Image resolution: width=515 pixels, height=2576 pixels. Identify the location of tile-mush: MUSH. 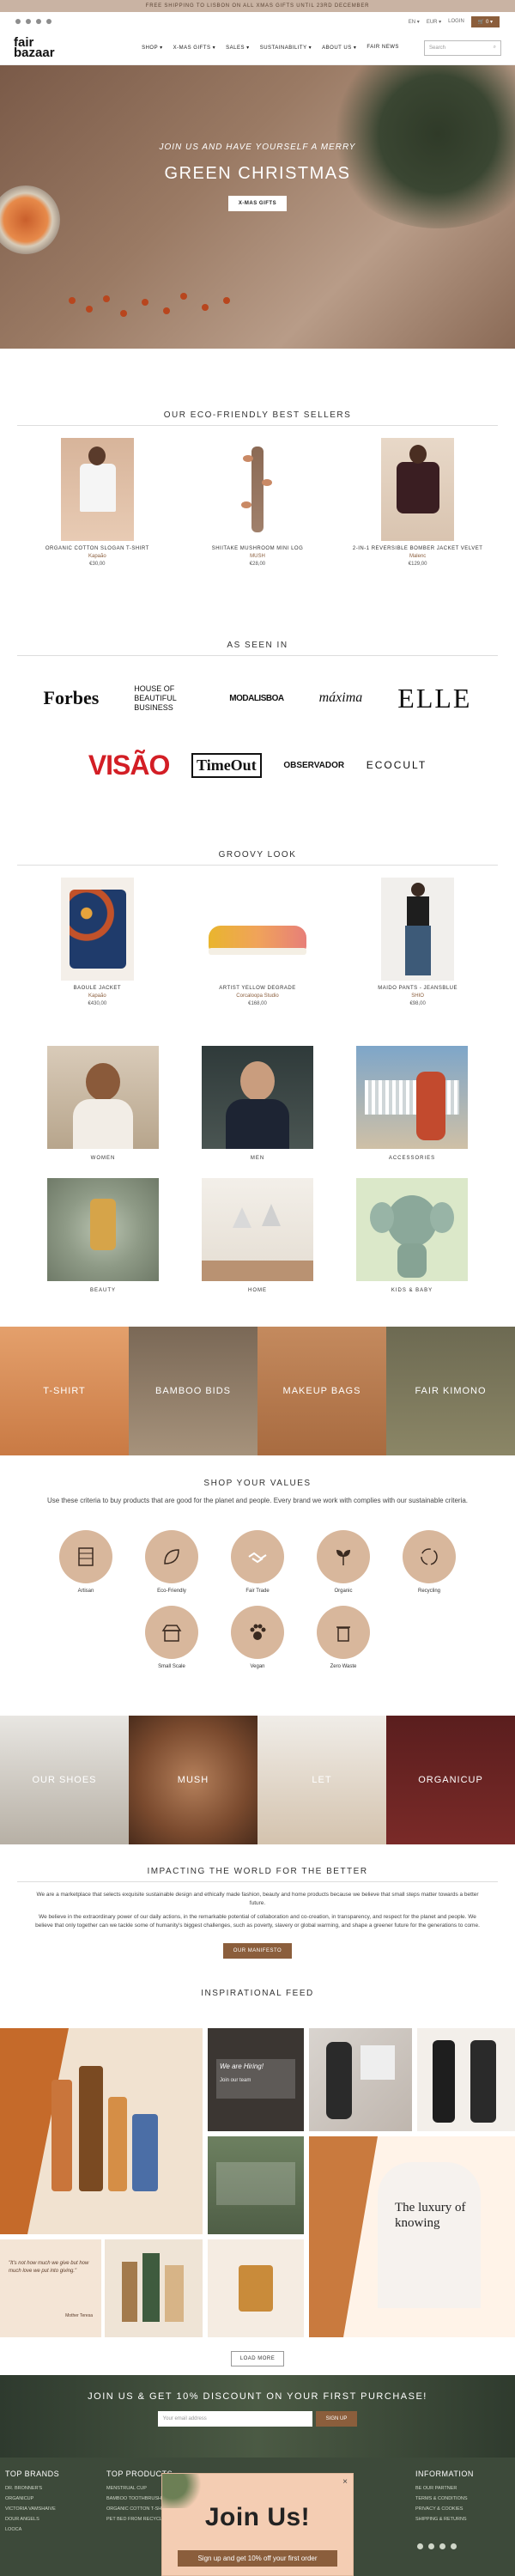
(193, 1780).